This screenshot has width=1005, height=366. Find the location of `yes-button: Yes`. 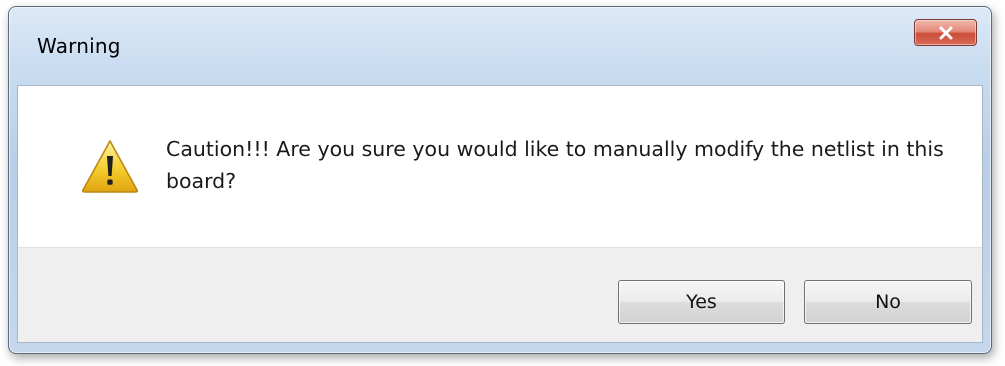

yes-button: Yes is located at coordinates (701, 302).